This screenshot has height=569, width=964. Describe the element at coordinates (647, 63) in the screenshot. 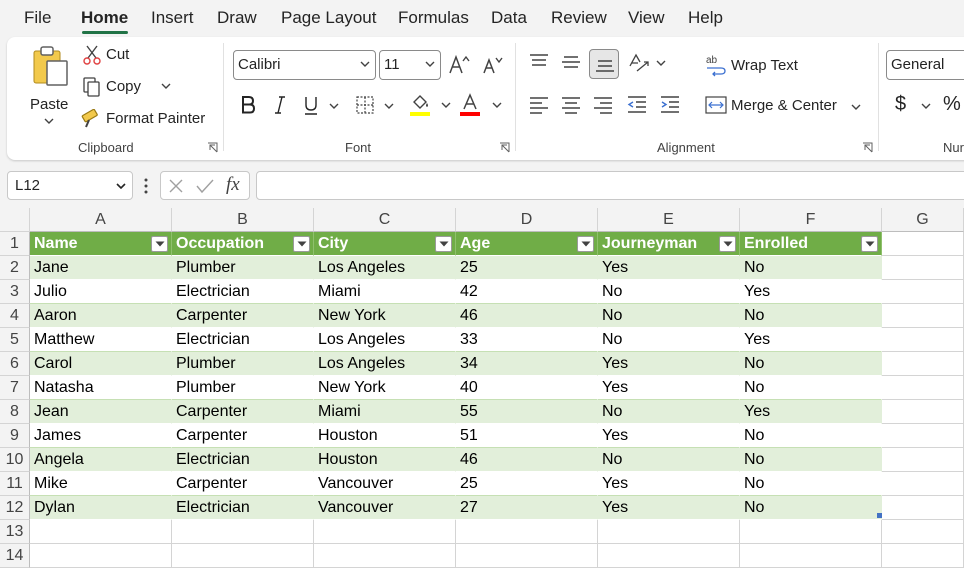

I see `orientation-button` at that location.